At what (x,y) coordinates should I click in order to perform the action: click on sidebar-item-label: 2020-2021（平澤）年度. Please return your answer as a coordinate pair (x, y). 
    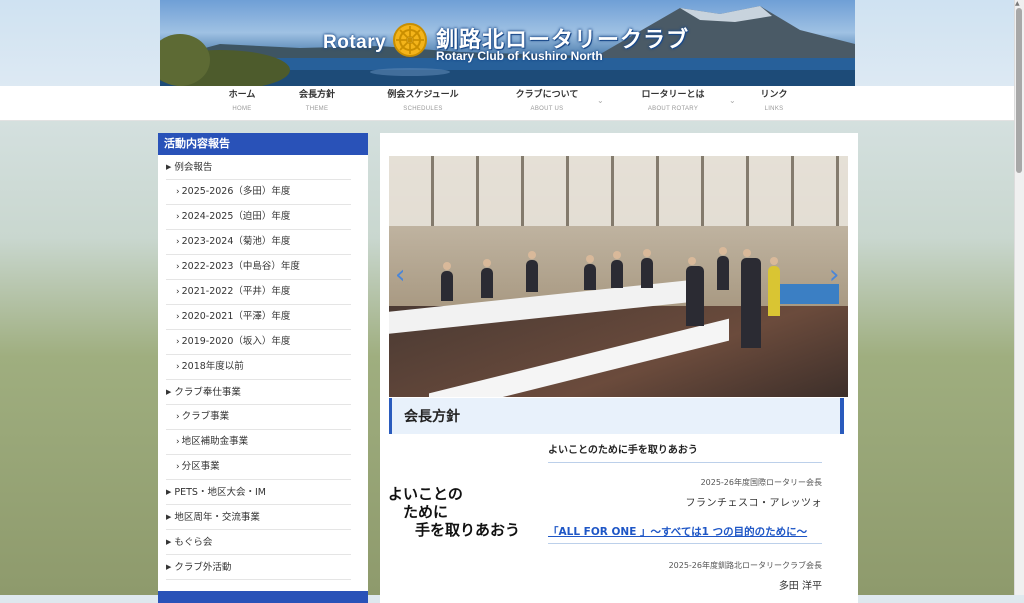
    Looking at the image, I should click on (236, 316).